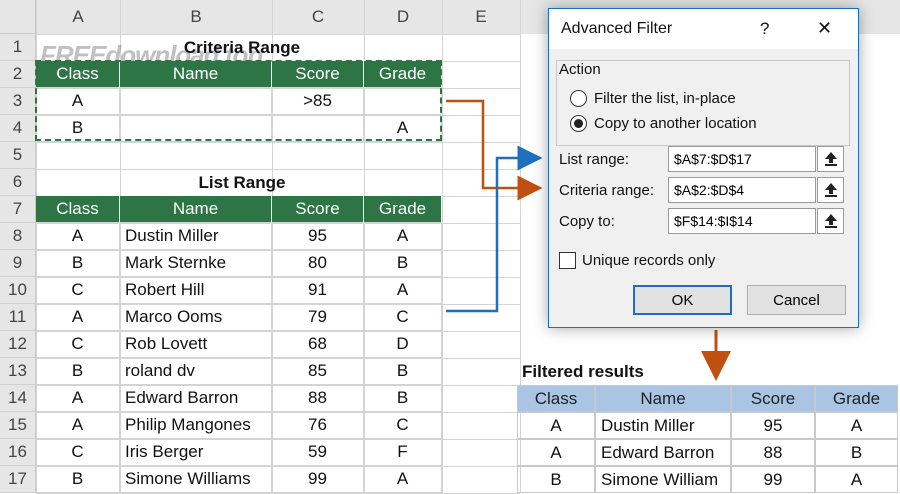 This screenshot has height=494, width=900. Describe the element at coordinates (665, 98) in the screenshot. I see `filter-in-place-label: Filter the list, in-place` at that location.